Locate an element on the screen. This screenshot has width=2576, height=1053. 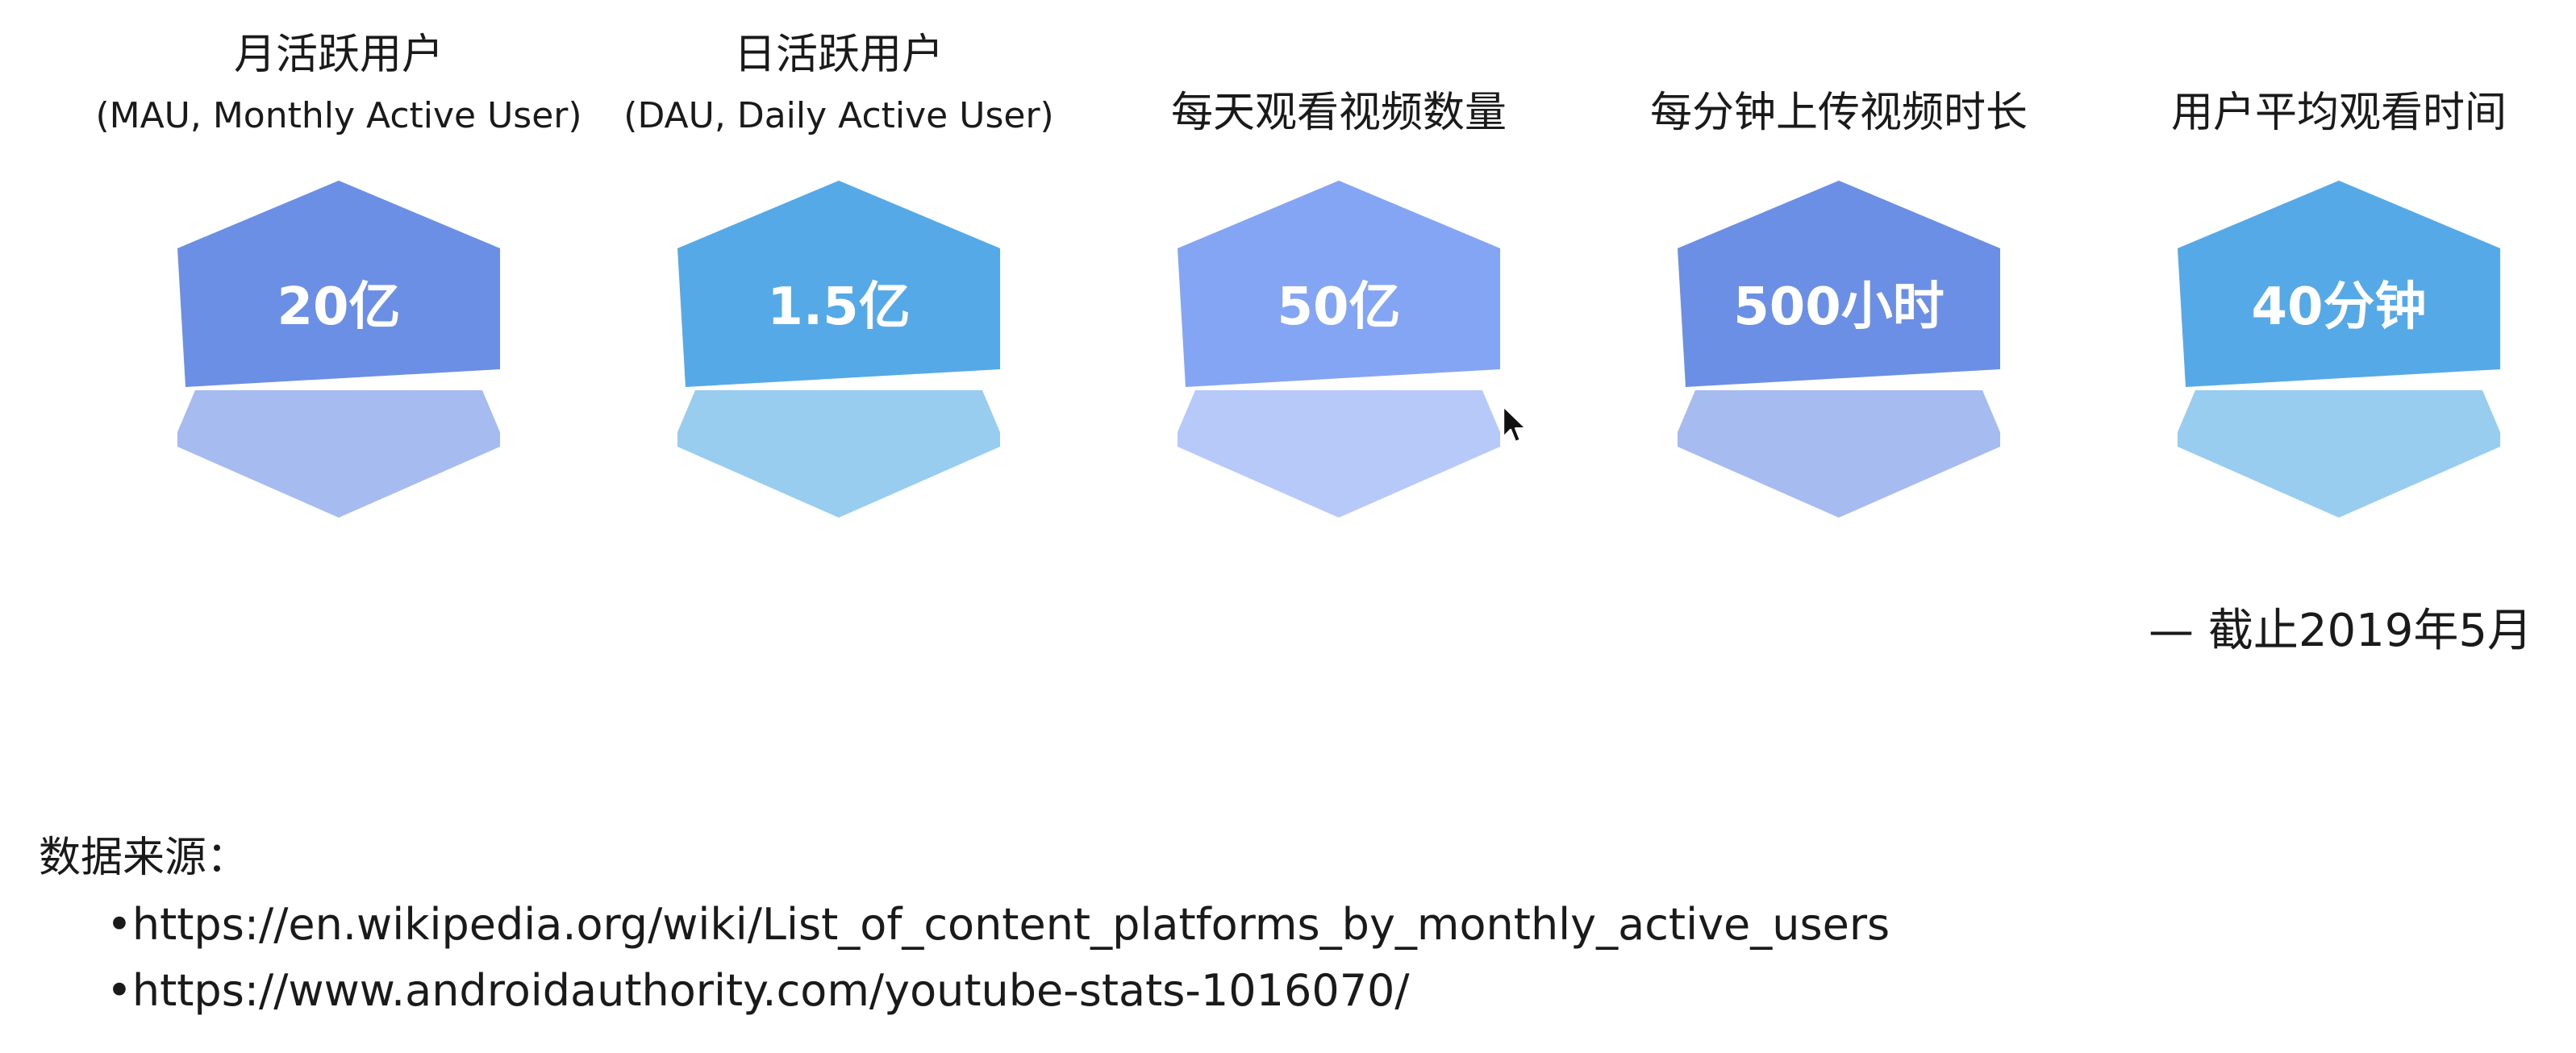
stat-daily-views: 每天观看视频数量 50亿 is located at coordinates (1339, 266).